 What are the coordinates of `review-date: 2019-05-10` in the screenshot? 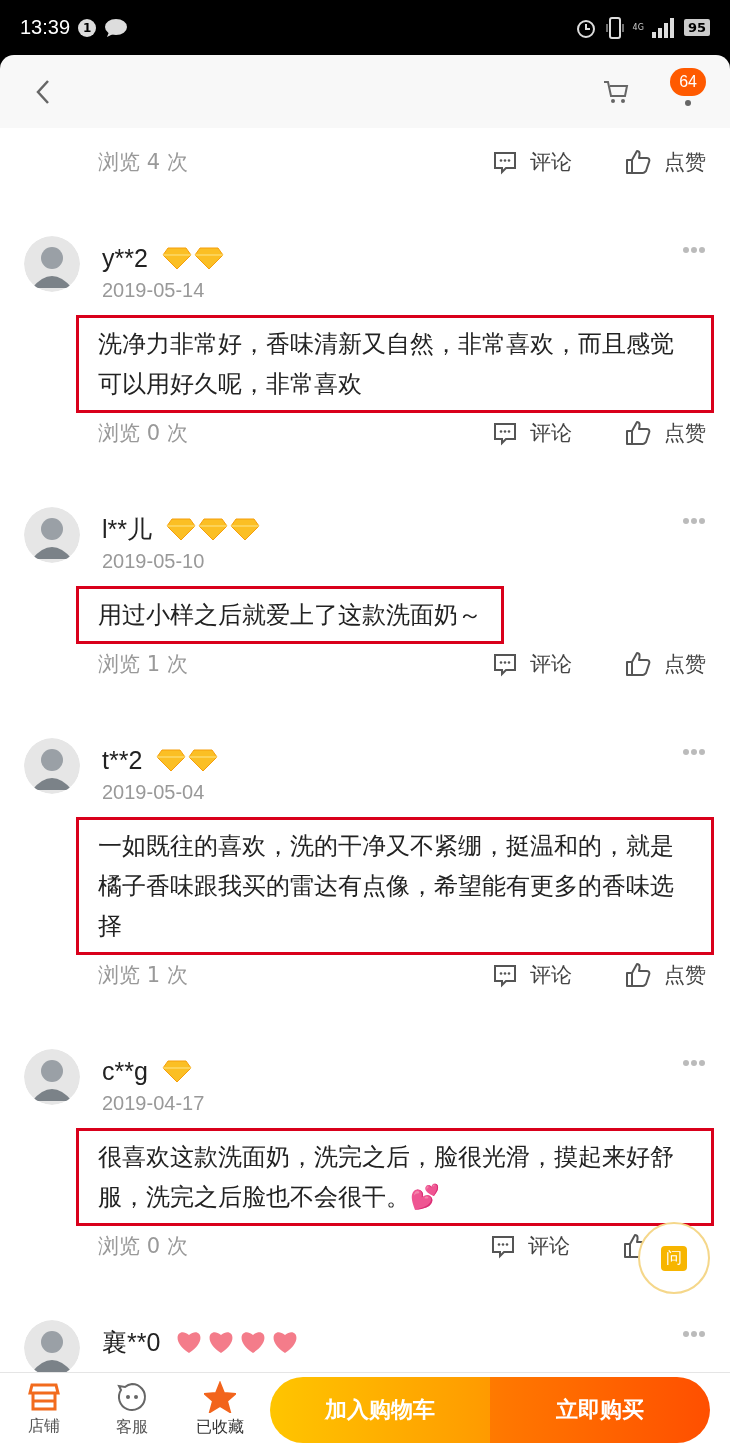 It's located at (154, 561).